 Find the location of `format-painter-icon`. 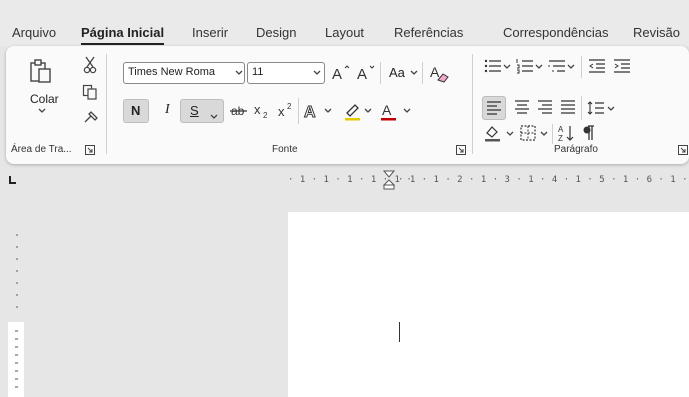

format-painter-icon is located at coordinates (91, 117).